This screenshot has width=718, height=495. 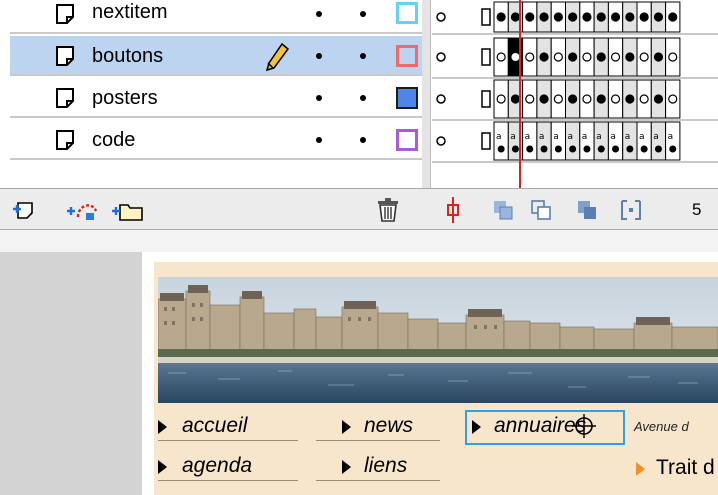 I want to click on onion-skin-outlines-icon, so click(x=542, y=210).